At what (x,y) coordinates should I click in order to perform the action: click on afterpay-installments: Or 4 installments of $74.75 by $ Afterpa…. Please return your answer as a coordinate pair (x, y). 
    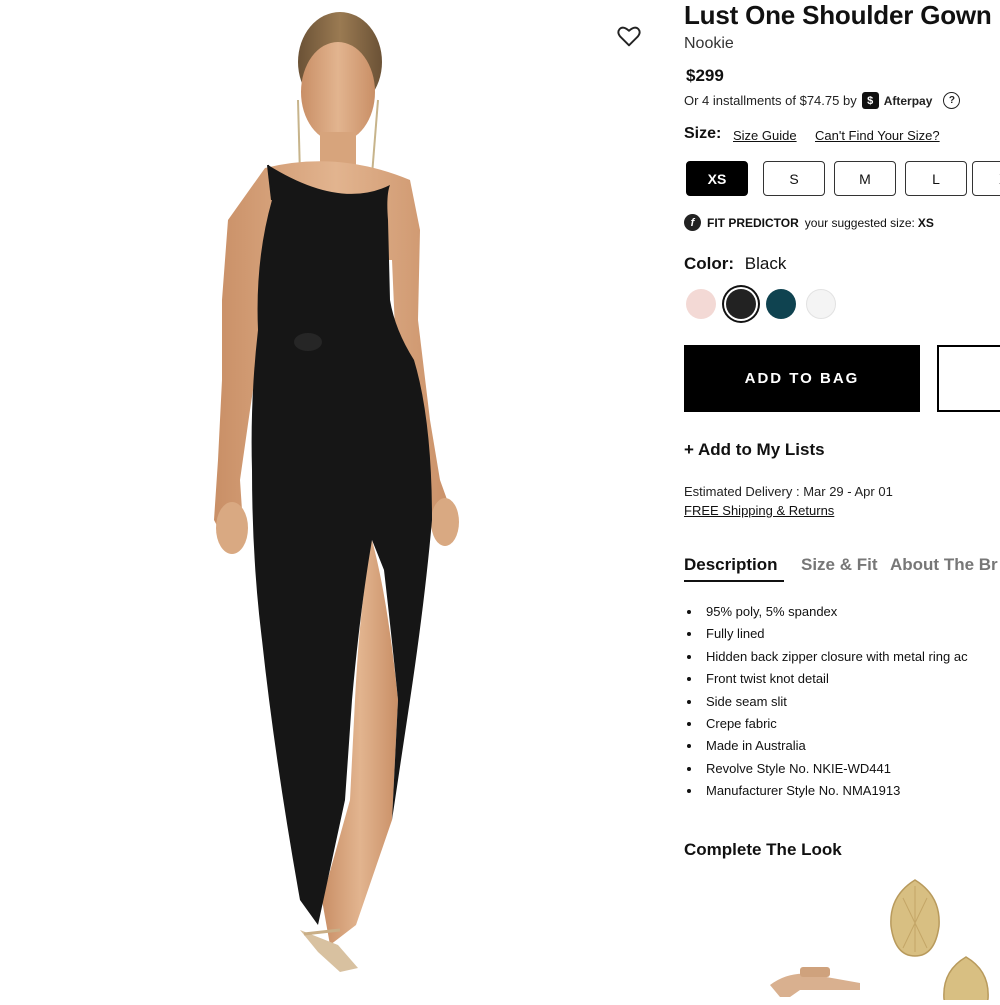
    Looking at the image, I should click on (822, 100).